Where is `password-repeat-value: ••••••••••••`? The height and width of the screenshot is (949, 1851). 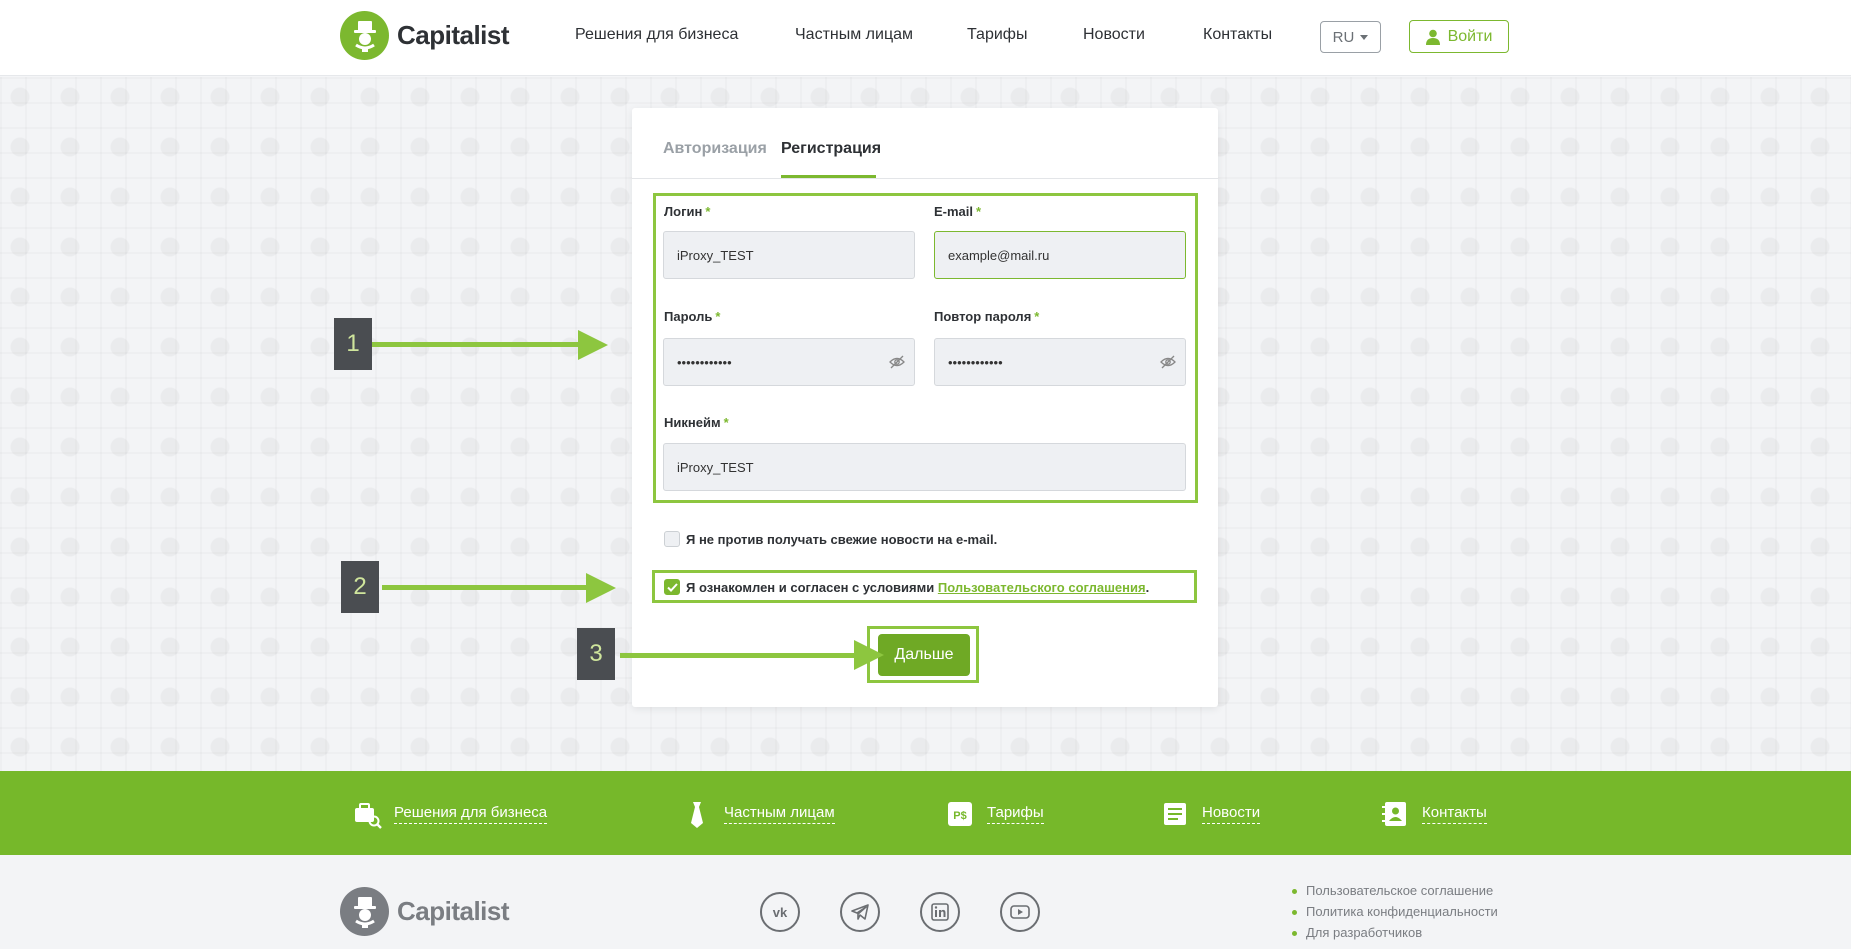
password-repeat-value: •••••••••••• is located at coordinates (975, 362).